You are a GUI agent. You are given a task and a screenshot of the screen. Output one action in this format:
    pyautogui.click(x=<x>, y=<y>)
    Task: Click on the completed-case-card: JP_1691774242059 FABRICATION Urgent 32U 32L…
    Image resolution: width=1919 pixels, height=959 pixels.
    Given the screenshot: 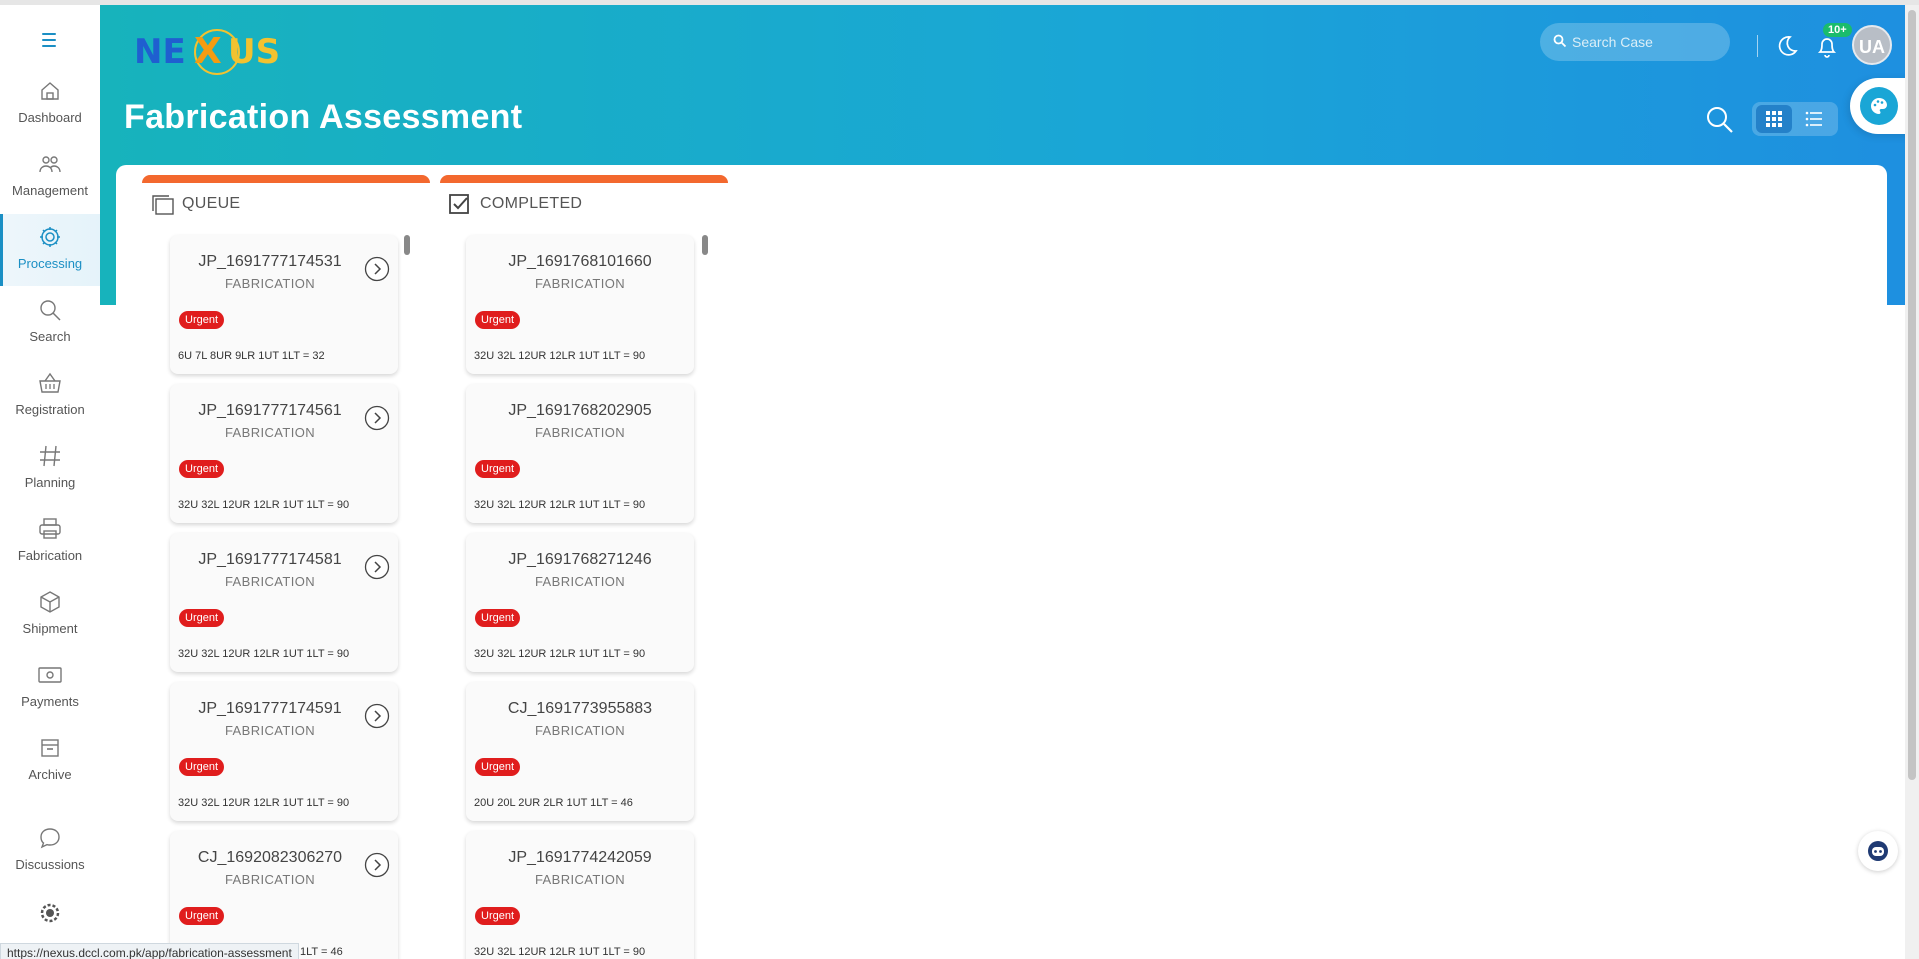 What is the action you would take?
    pyautogui.click(x=580, y=895)
    